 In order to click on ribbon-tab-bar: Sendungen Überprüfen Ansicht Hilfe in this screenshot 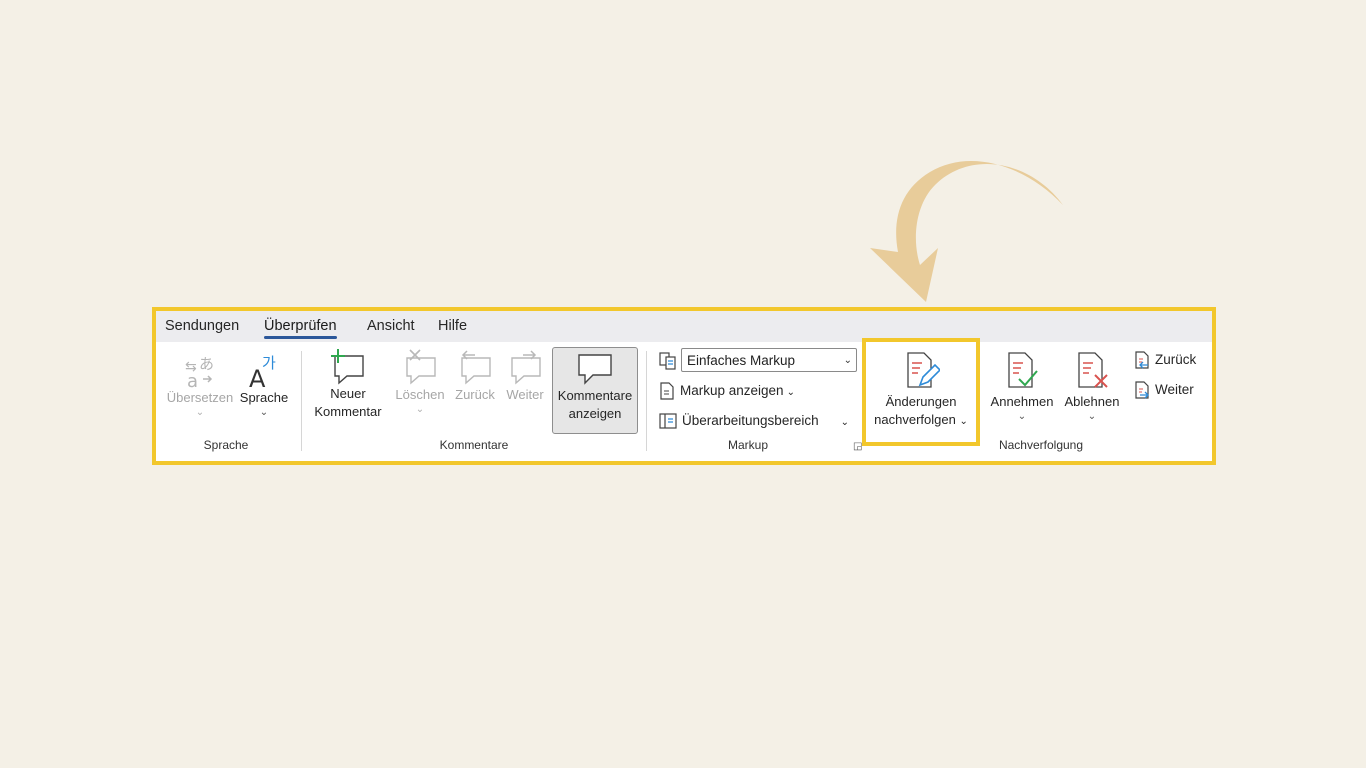, I will do `click(684, 326)`.